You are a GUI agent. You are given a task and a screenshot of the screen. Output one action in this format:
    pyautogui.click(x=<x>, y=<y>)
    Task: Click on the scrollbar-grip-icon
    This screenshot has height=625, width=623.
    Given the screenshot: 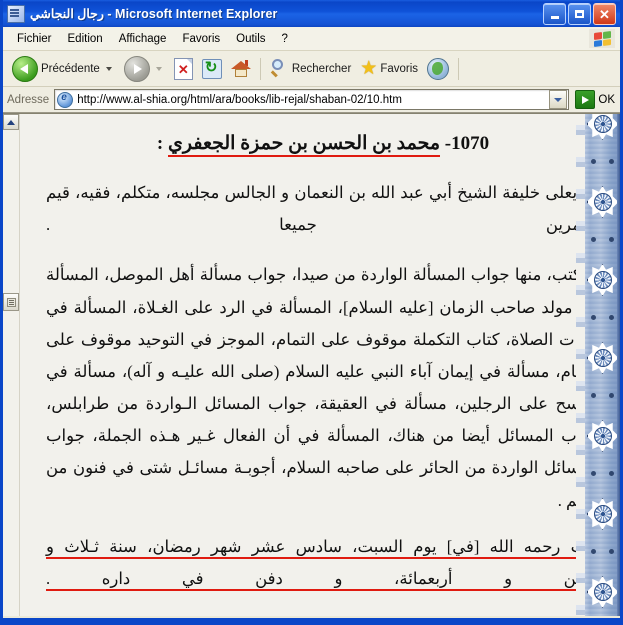 What is the action you would take?
    pyautogui.click(x=11, y=302)
    